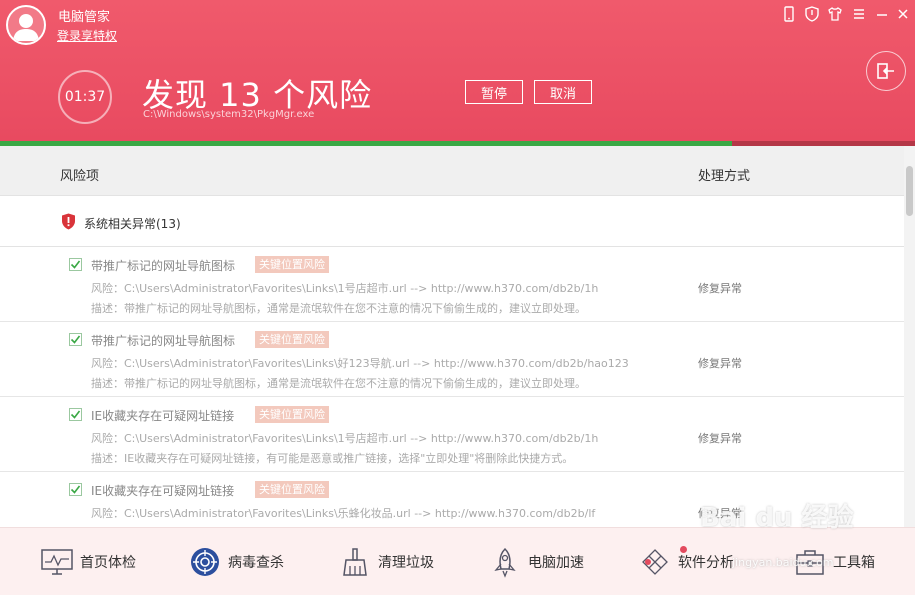  I want to click on close-icon, so click(903, 14).